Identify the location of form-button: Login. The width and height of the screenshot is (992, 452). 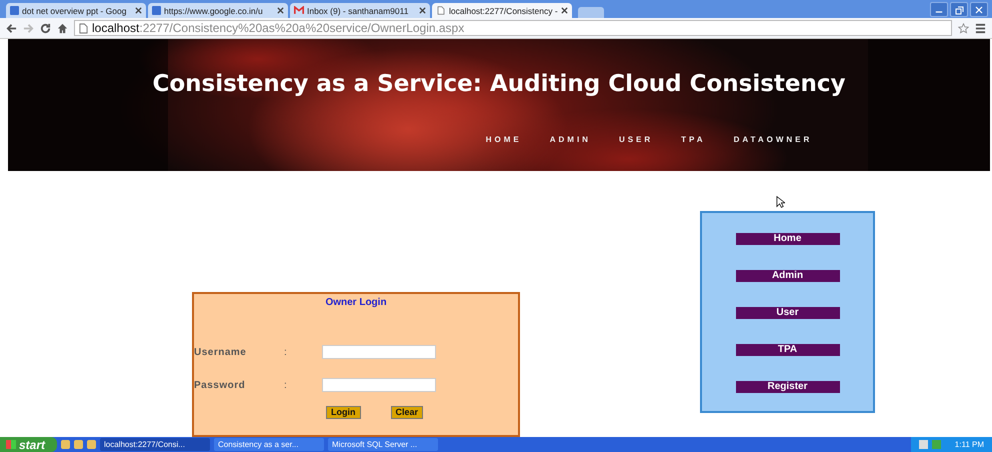
(343, 412).